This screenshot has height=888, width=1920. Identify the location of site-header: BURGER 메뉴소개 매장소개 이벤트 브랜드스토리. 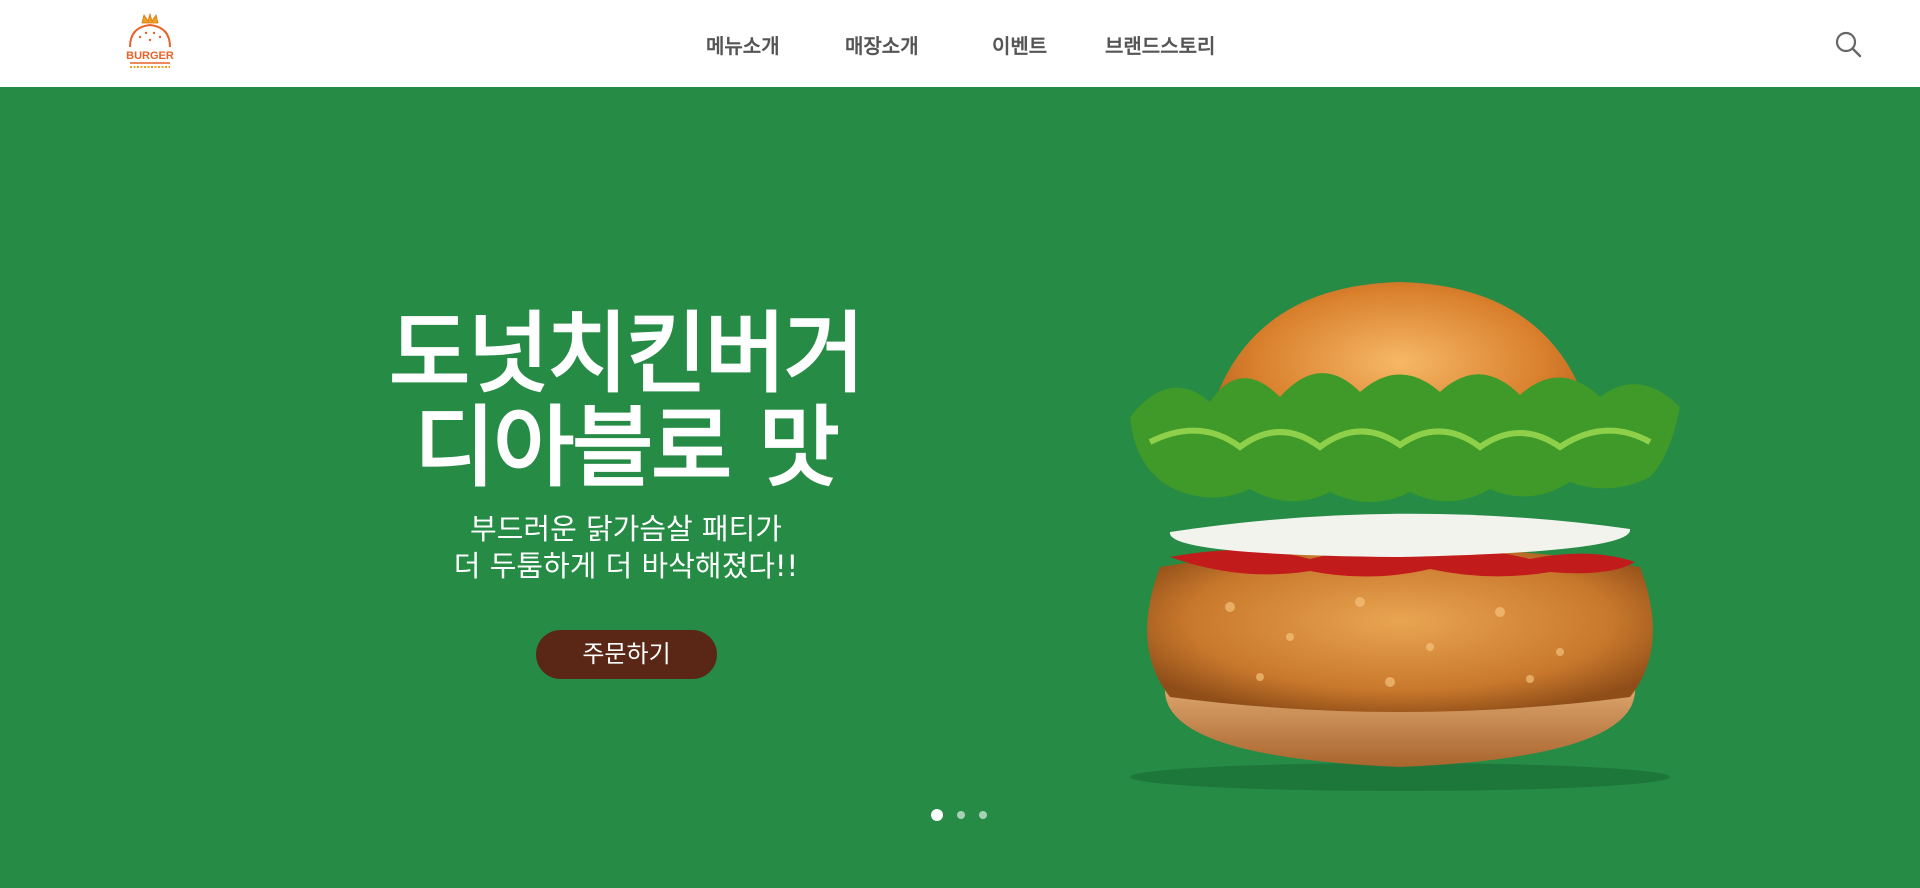
(960, 43).